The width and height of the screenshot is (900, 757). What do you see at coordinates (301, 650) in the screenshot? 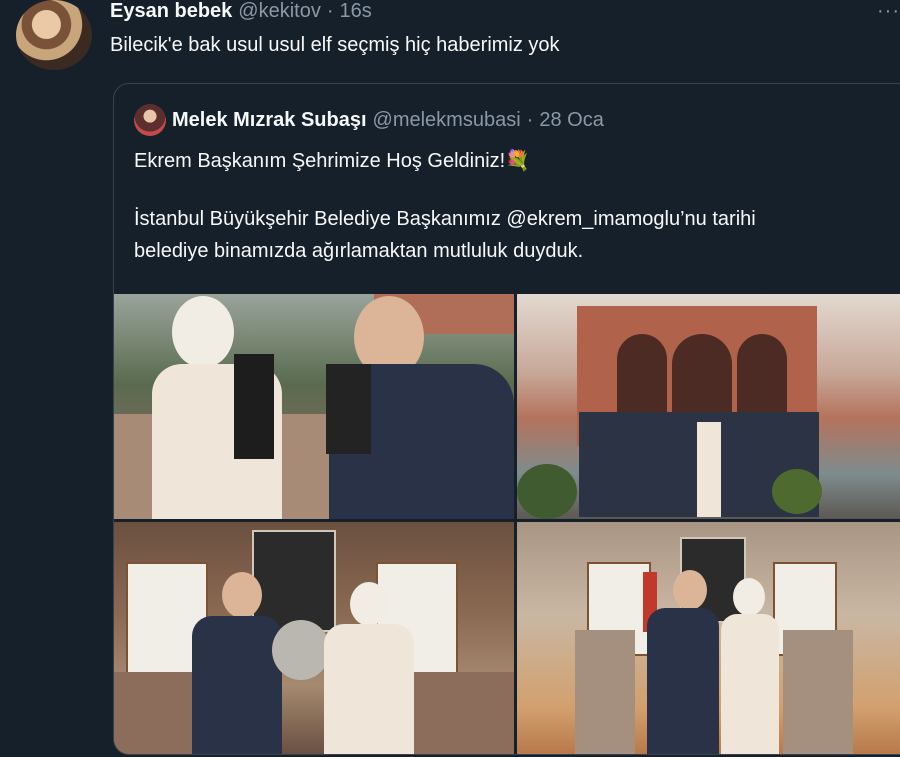
I see `gift-ornament` at bounding box center [301, 650].